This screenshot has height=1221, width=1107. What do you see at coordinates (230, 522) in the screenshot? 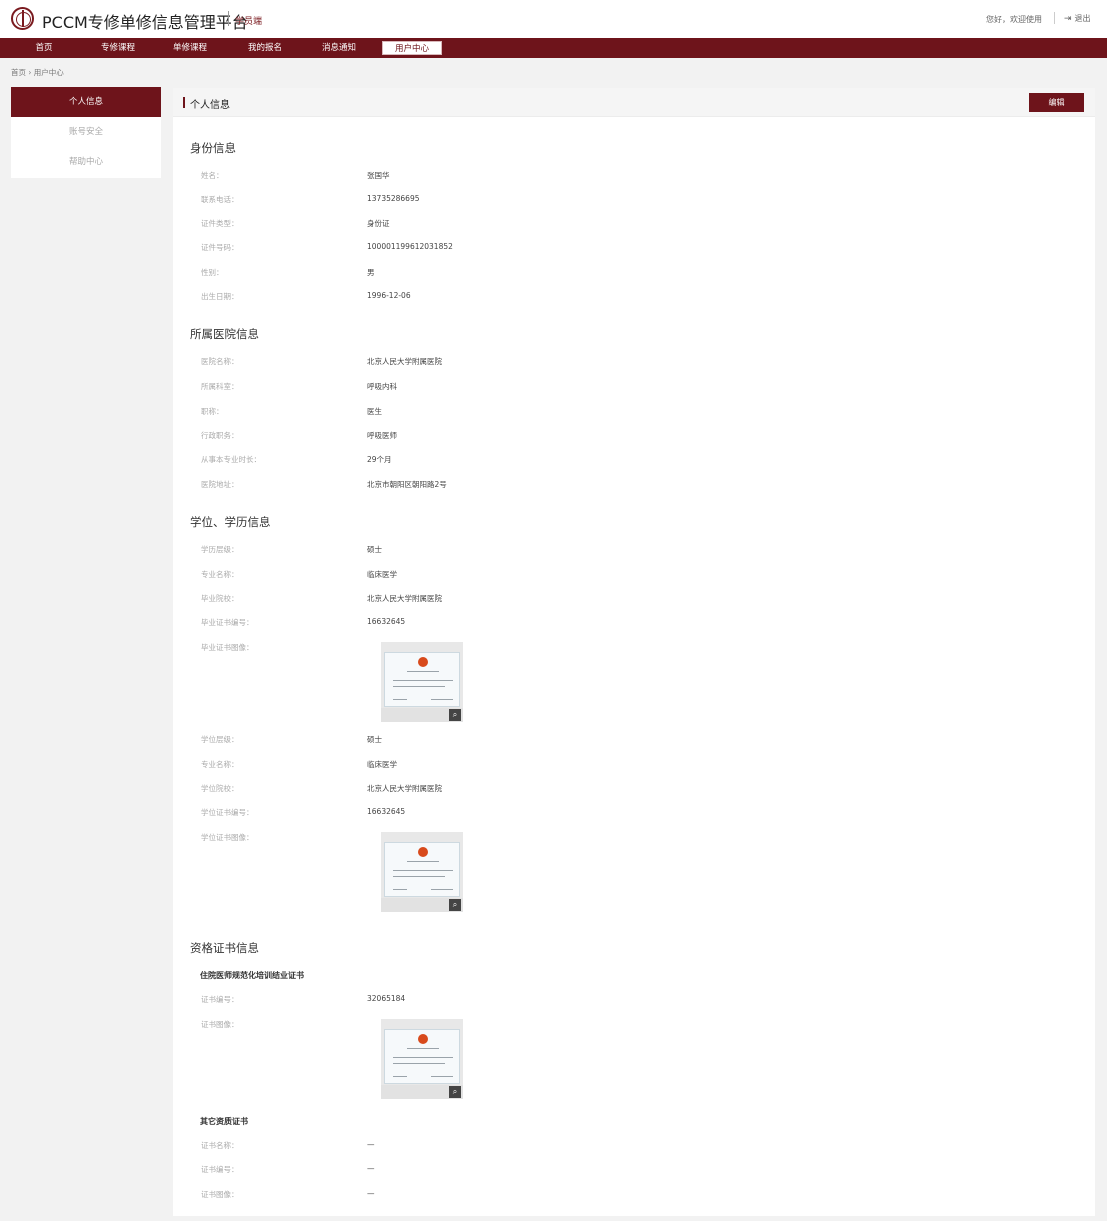
I see `section-title-education: 学位、学历信息` at bounding box center [230, 522].